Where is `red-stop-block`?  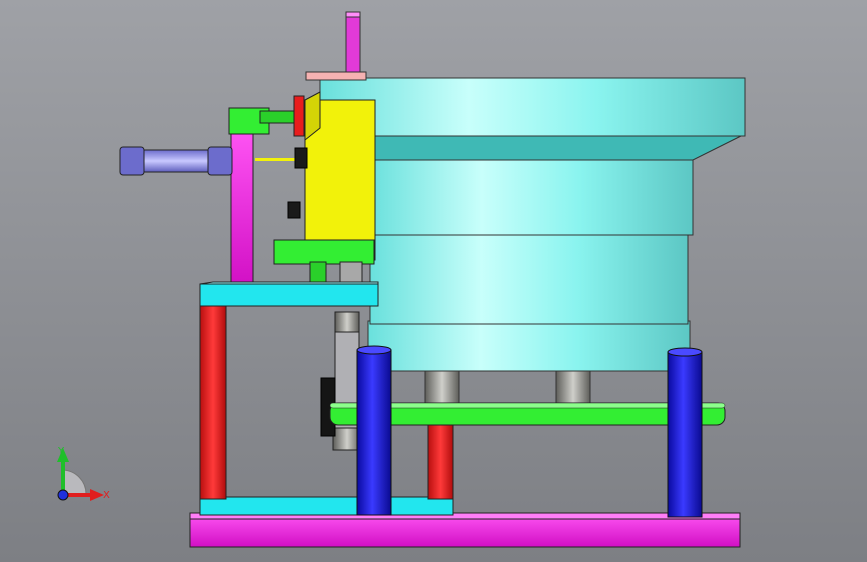
red-stop-block is located at coordinates (299, 116).